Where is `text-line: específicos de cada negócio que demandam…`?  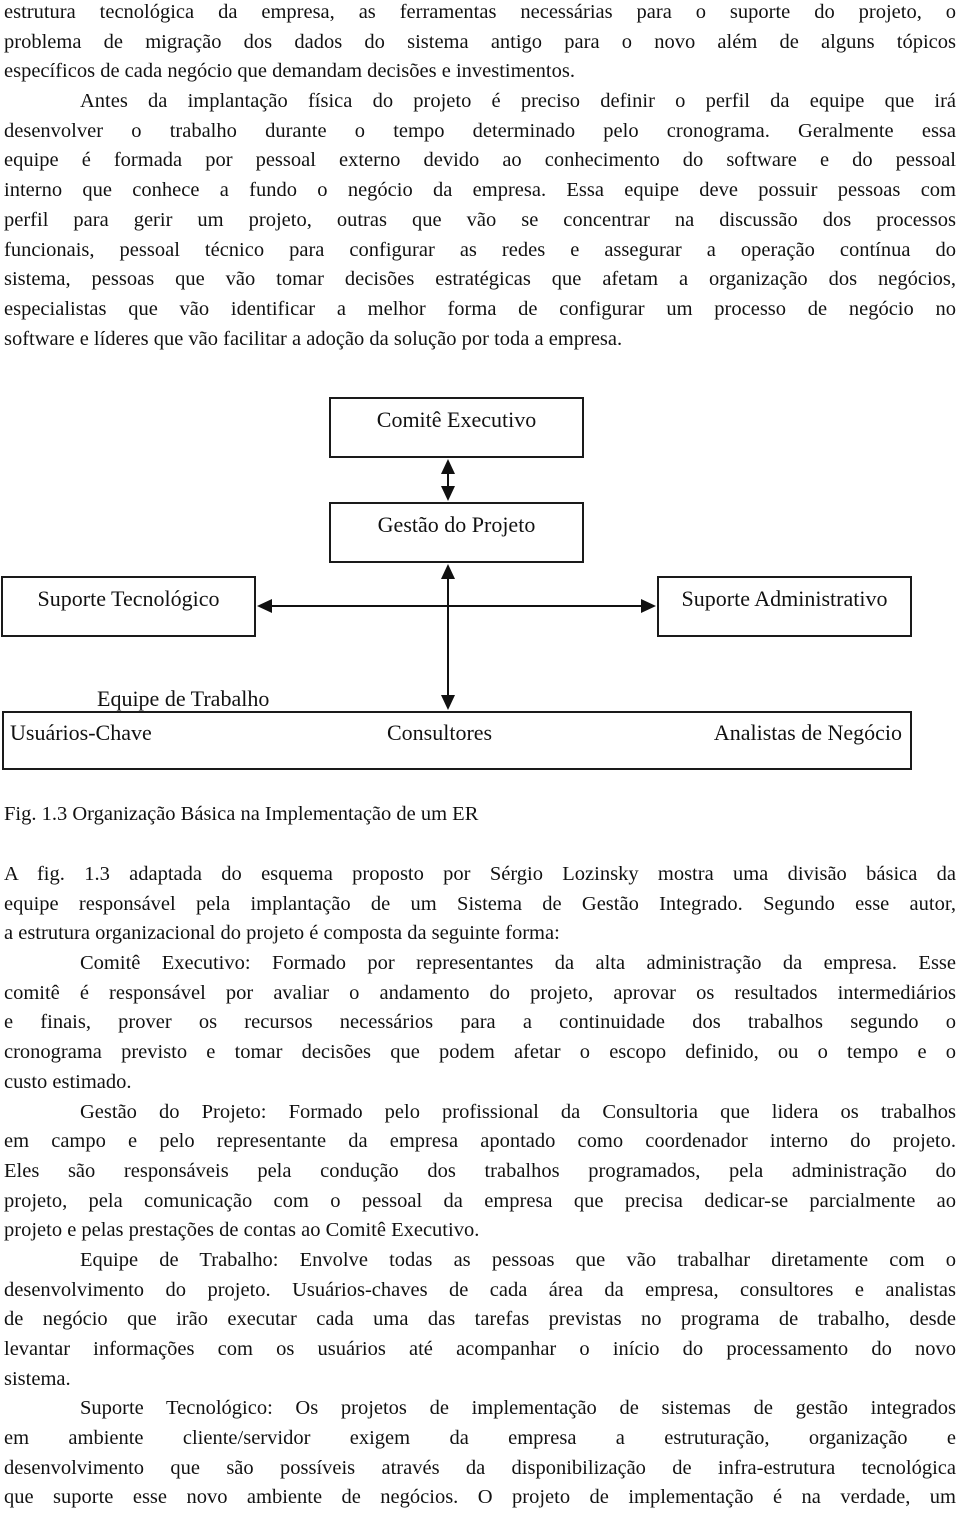
text-line: específicos de cada negócio que demandam… is located at coordinates (289, 71).